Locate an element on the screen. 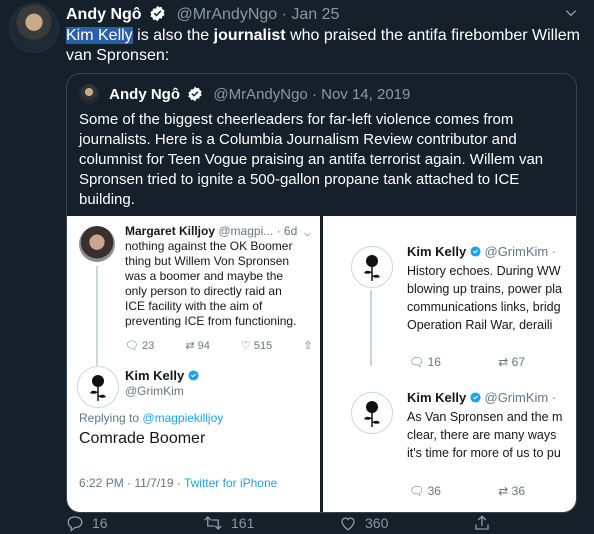 The height and width of the screenshot is (534, 594). highlighted-name: Kim Kelly is located at coordinates (99, 35).